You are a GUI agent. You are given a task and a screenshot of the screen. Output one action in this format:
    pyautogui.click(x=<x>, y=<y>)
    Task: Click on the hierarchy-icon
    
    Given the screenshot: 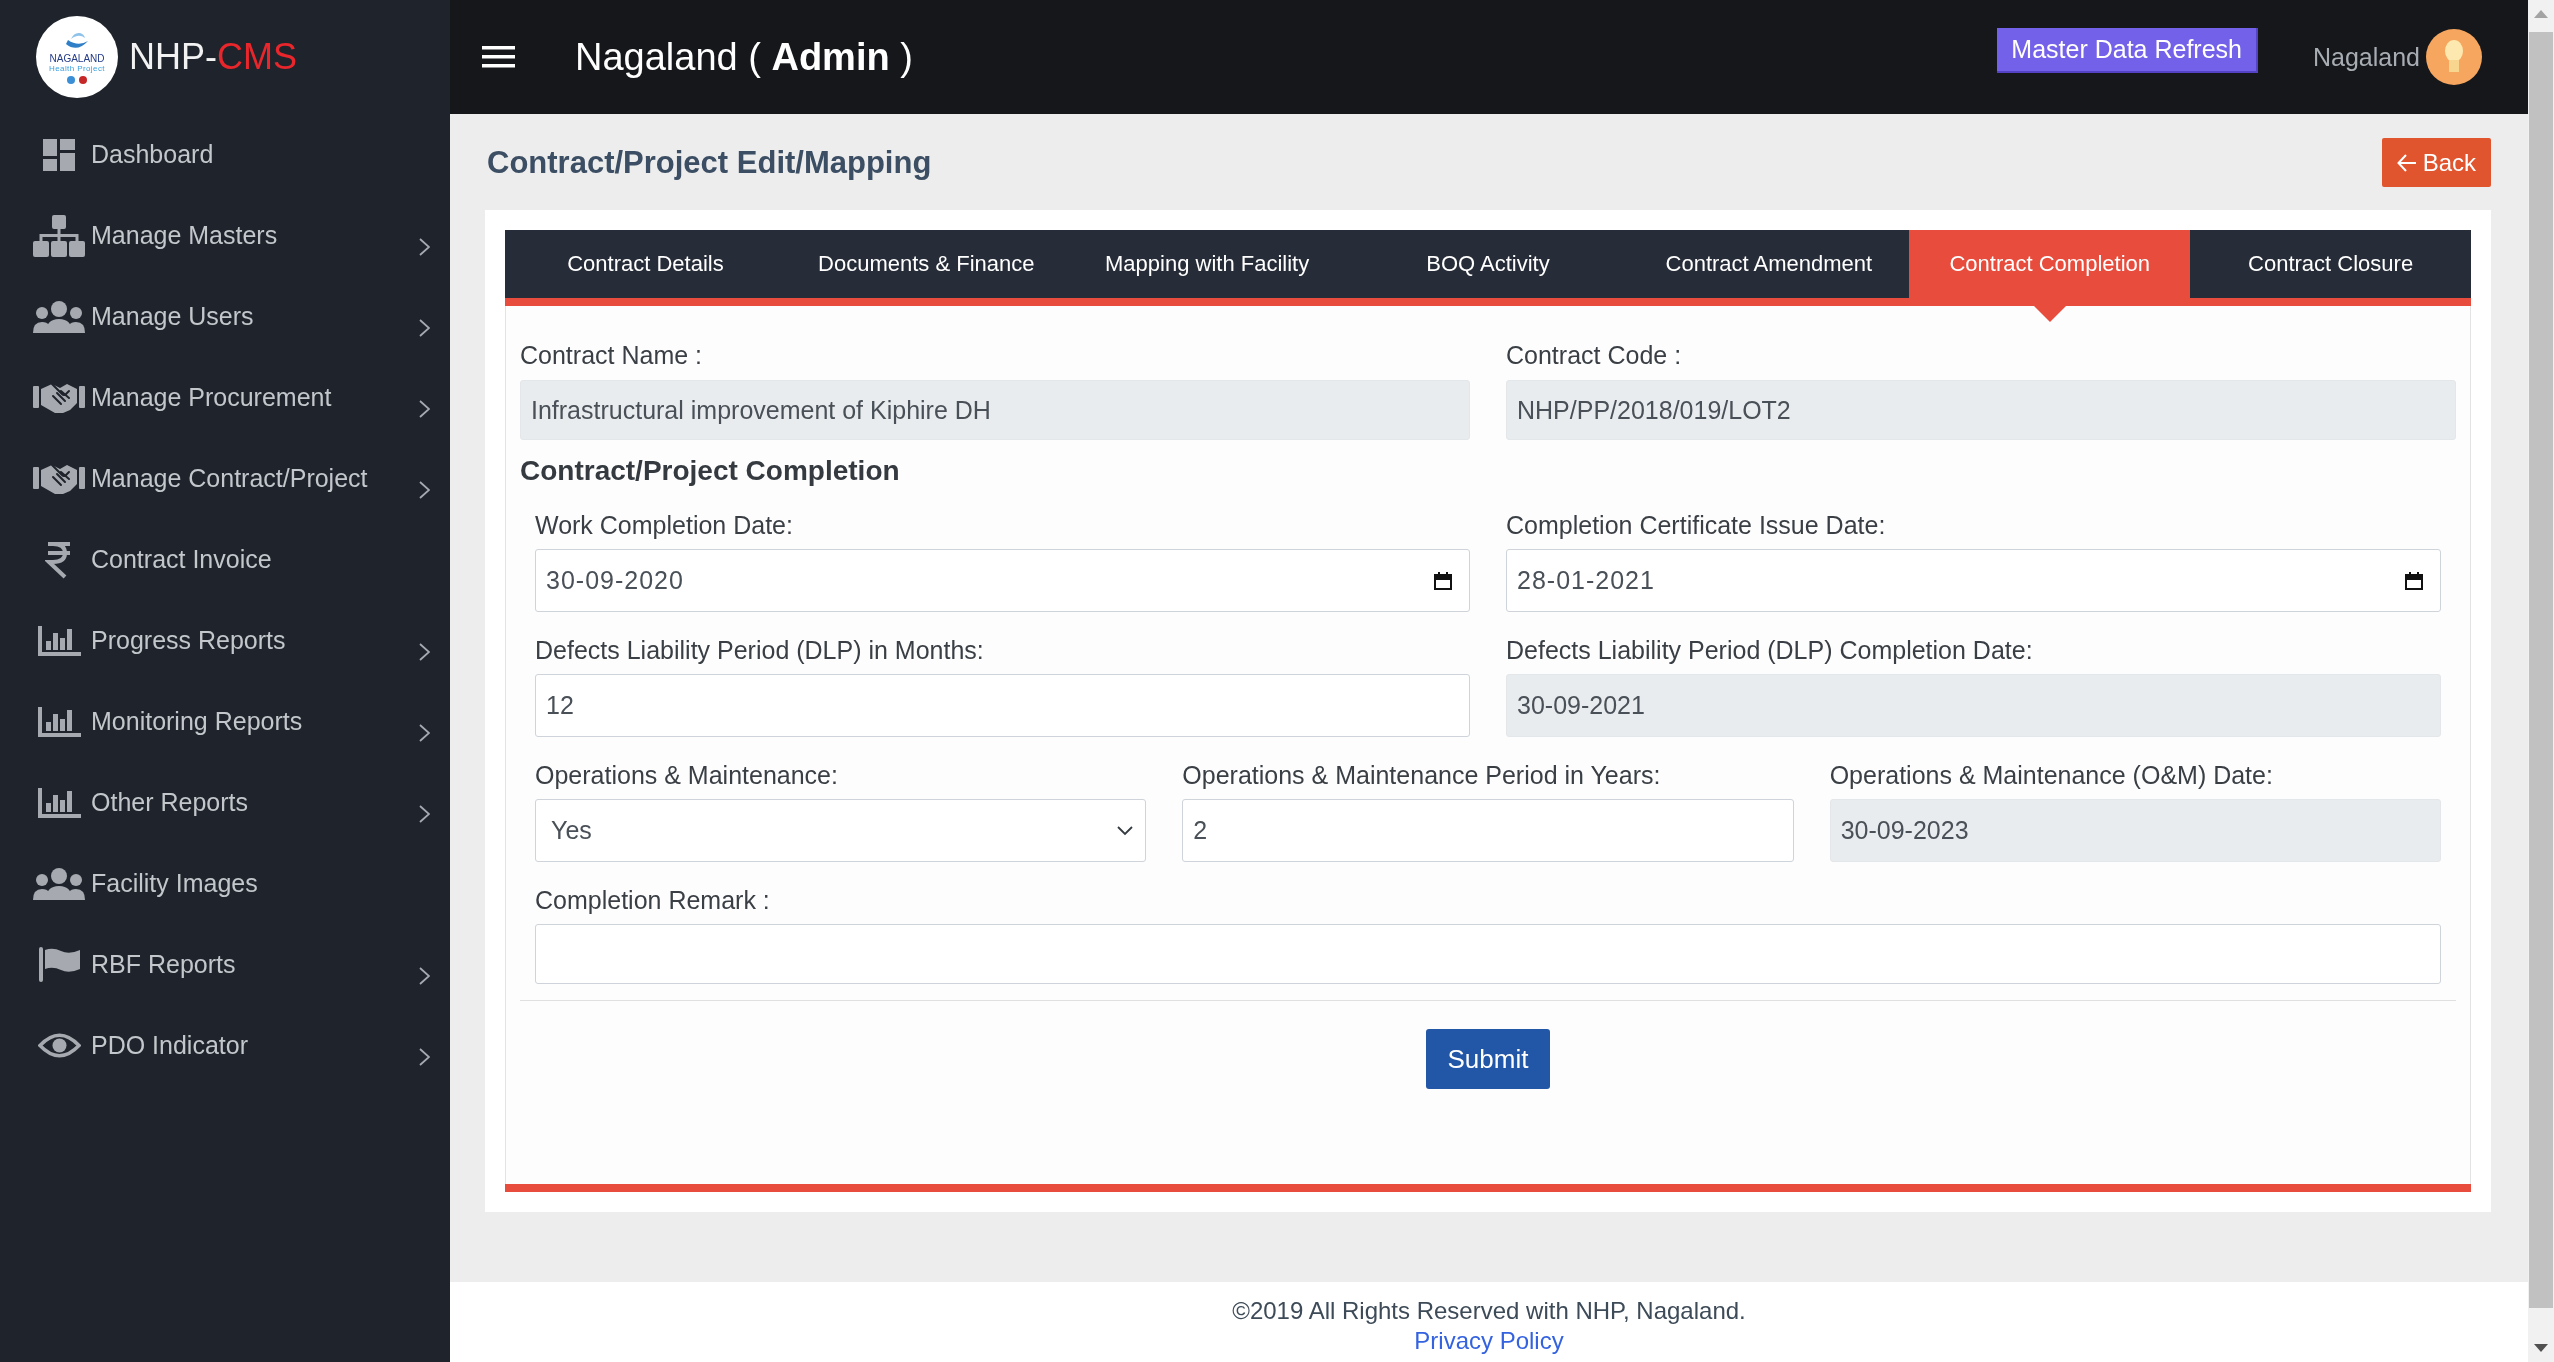 What is the action you would take?
    pyautogui.click(x=59, y=235)
    